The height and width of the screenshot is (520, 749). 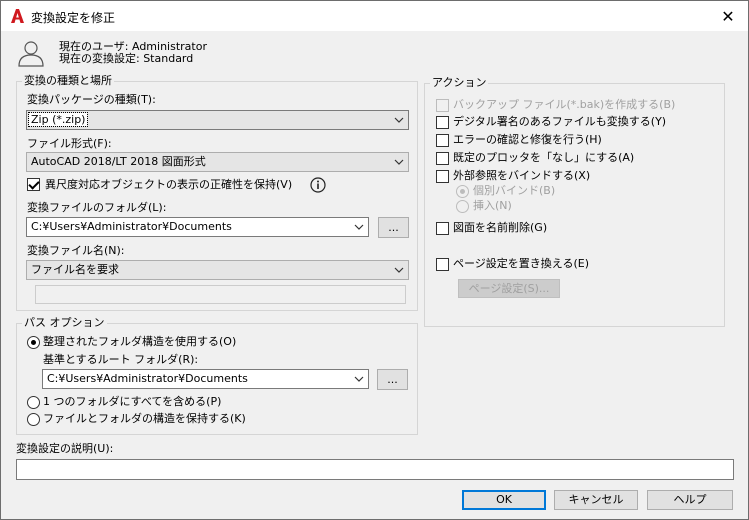 I want to click on preserve-annotative-checkbox, so click(x=33, y=184).